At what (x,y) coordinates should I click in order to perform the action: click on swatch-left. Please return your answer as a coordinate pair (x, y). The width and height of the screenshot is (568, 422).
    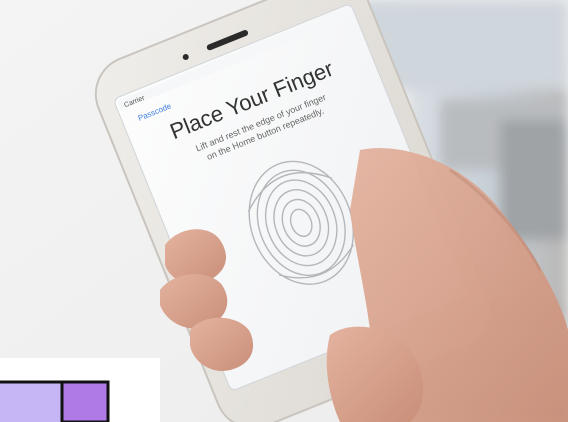
    Looking at the image, I should click on (31, 402).